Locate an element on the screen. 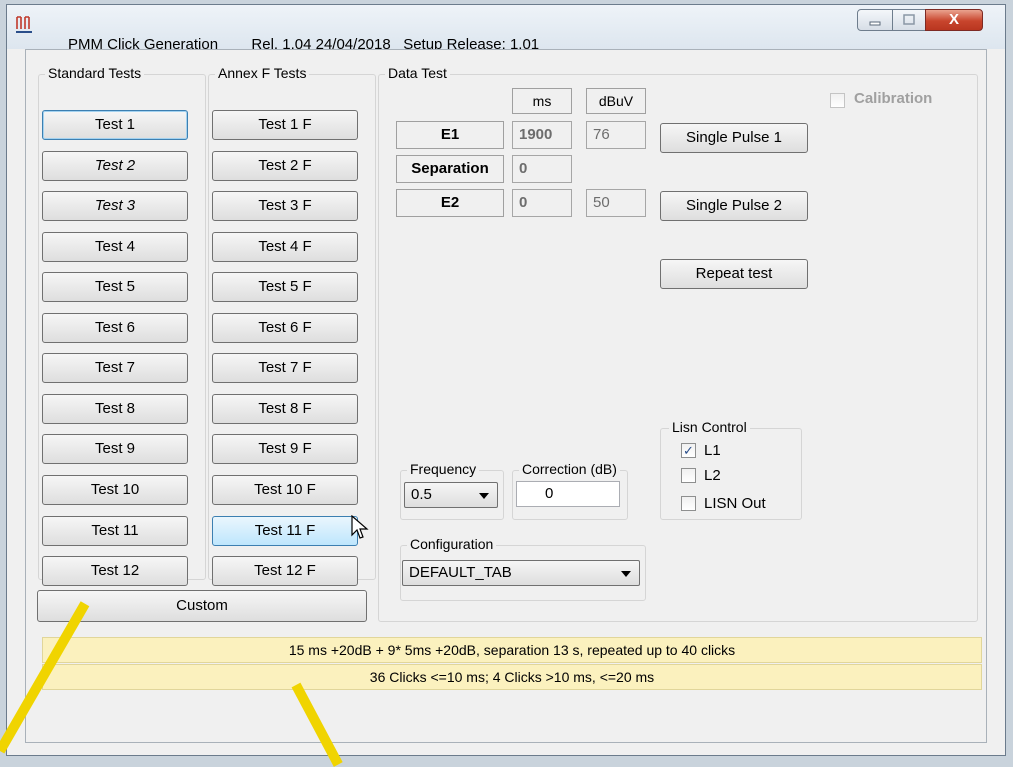 The width and height of the screenshot is (1013, 767). dbuv-column-header: dBuV is located at coordinates (616, 101).